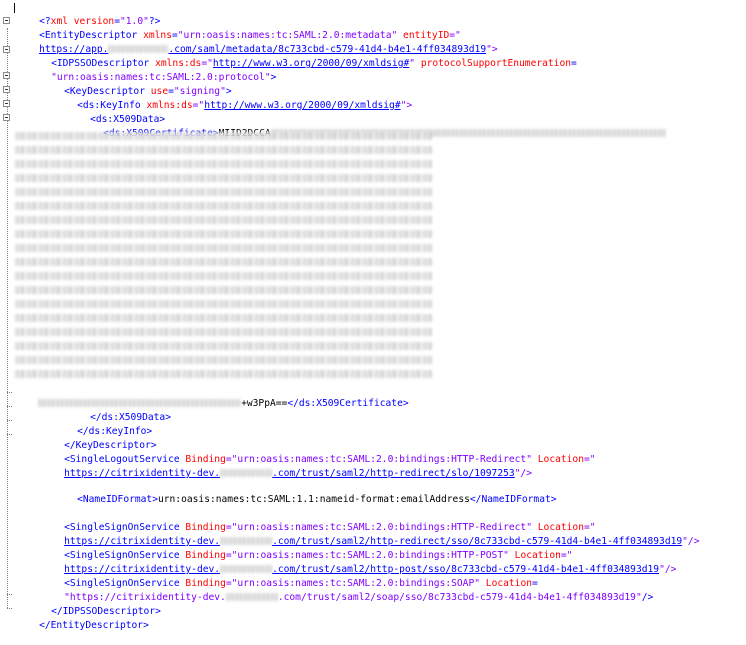 The height and width of the screenshot is (645, 746). What do you see at coordinates (142, 473) in the screenshot?
I see `link-prefix: https://citrixidentity-dev.` at bounding box center [142, 473].